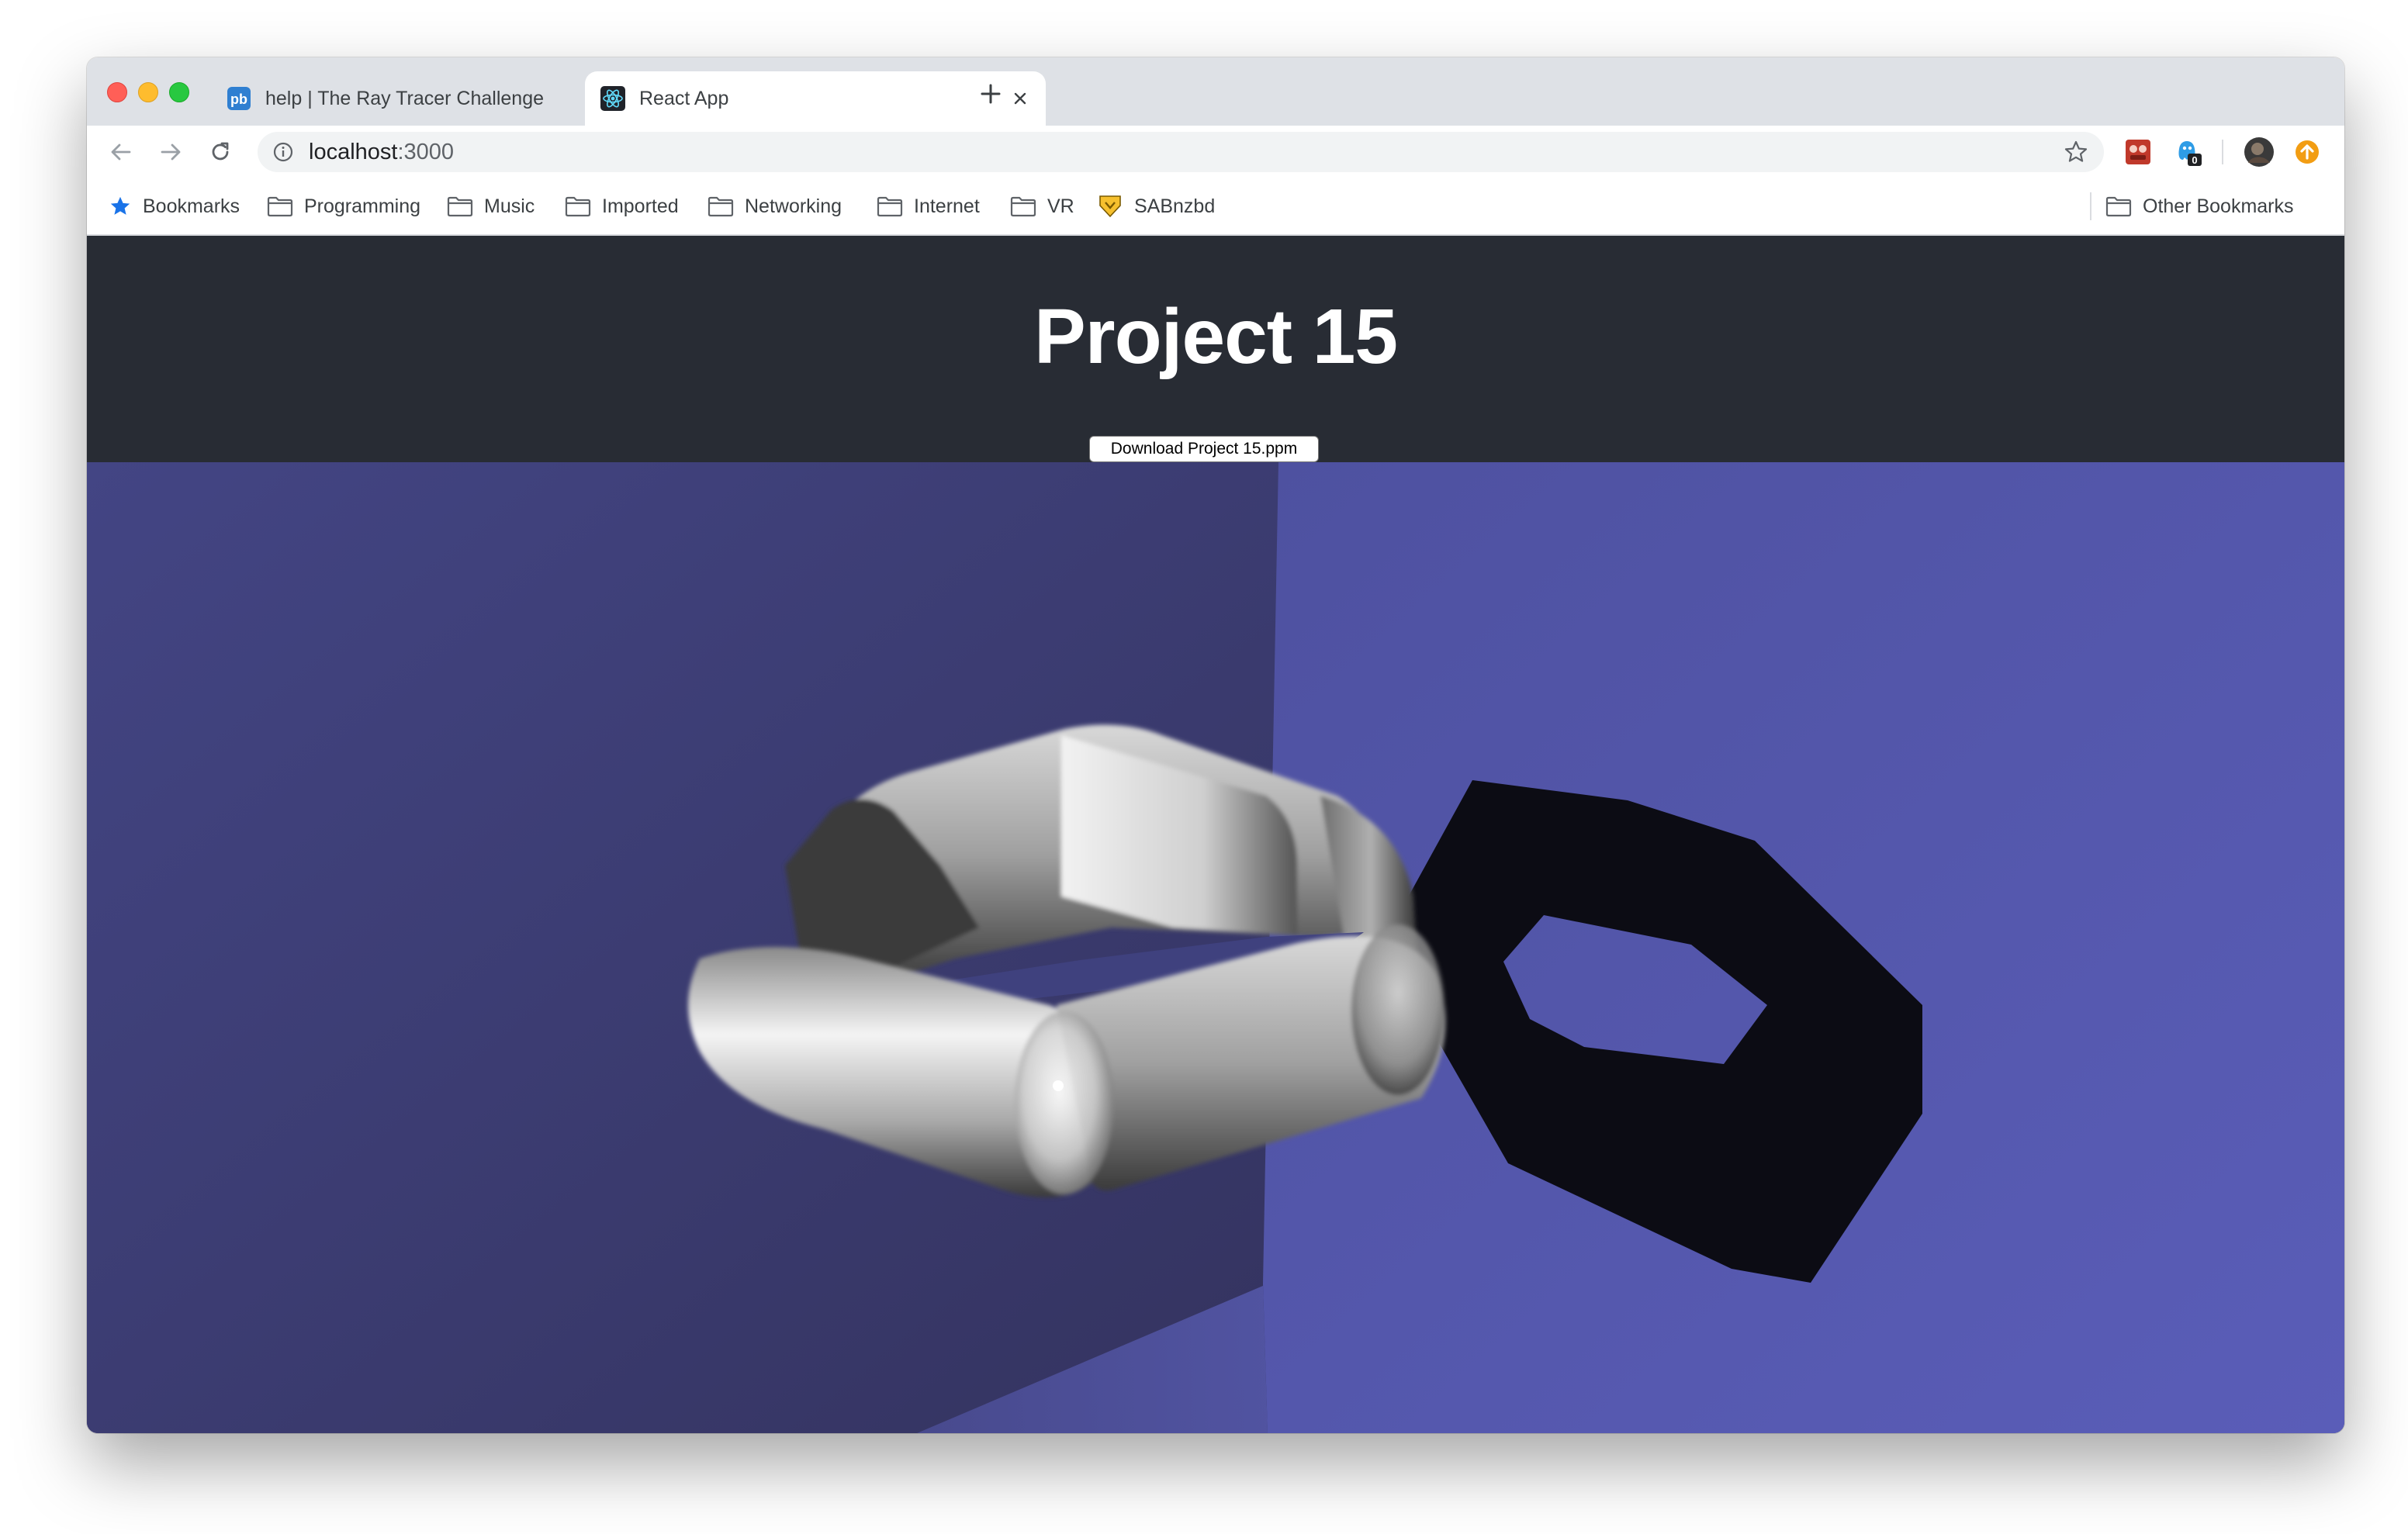 The image size is (2408, 1534). Describe the element at coordinates (171, 152) in the screenshot. I see `forward-arrow-icon` at that location.